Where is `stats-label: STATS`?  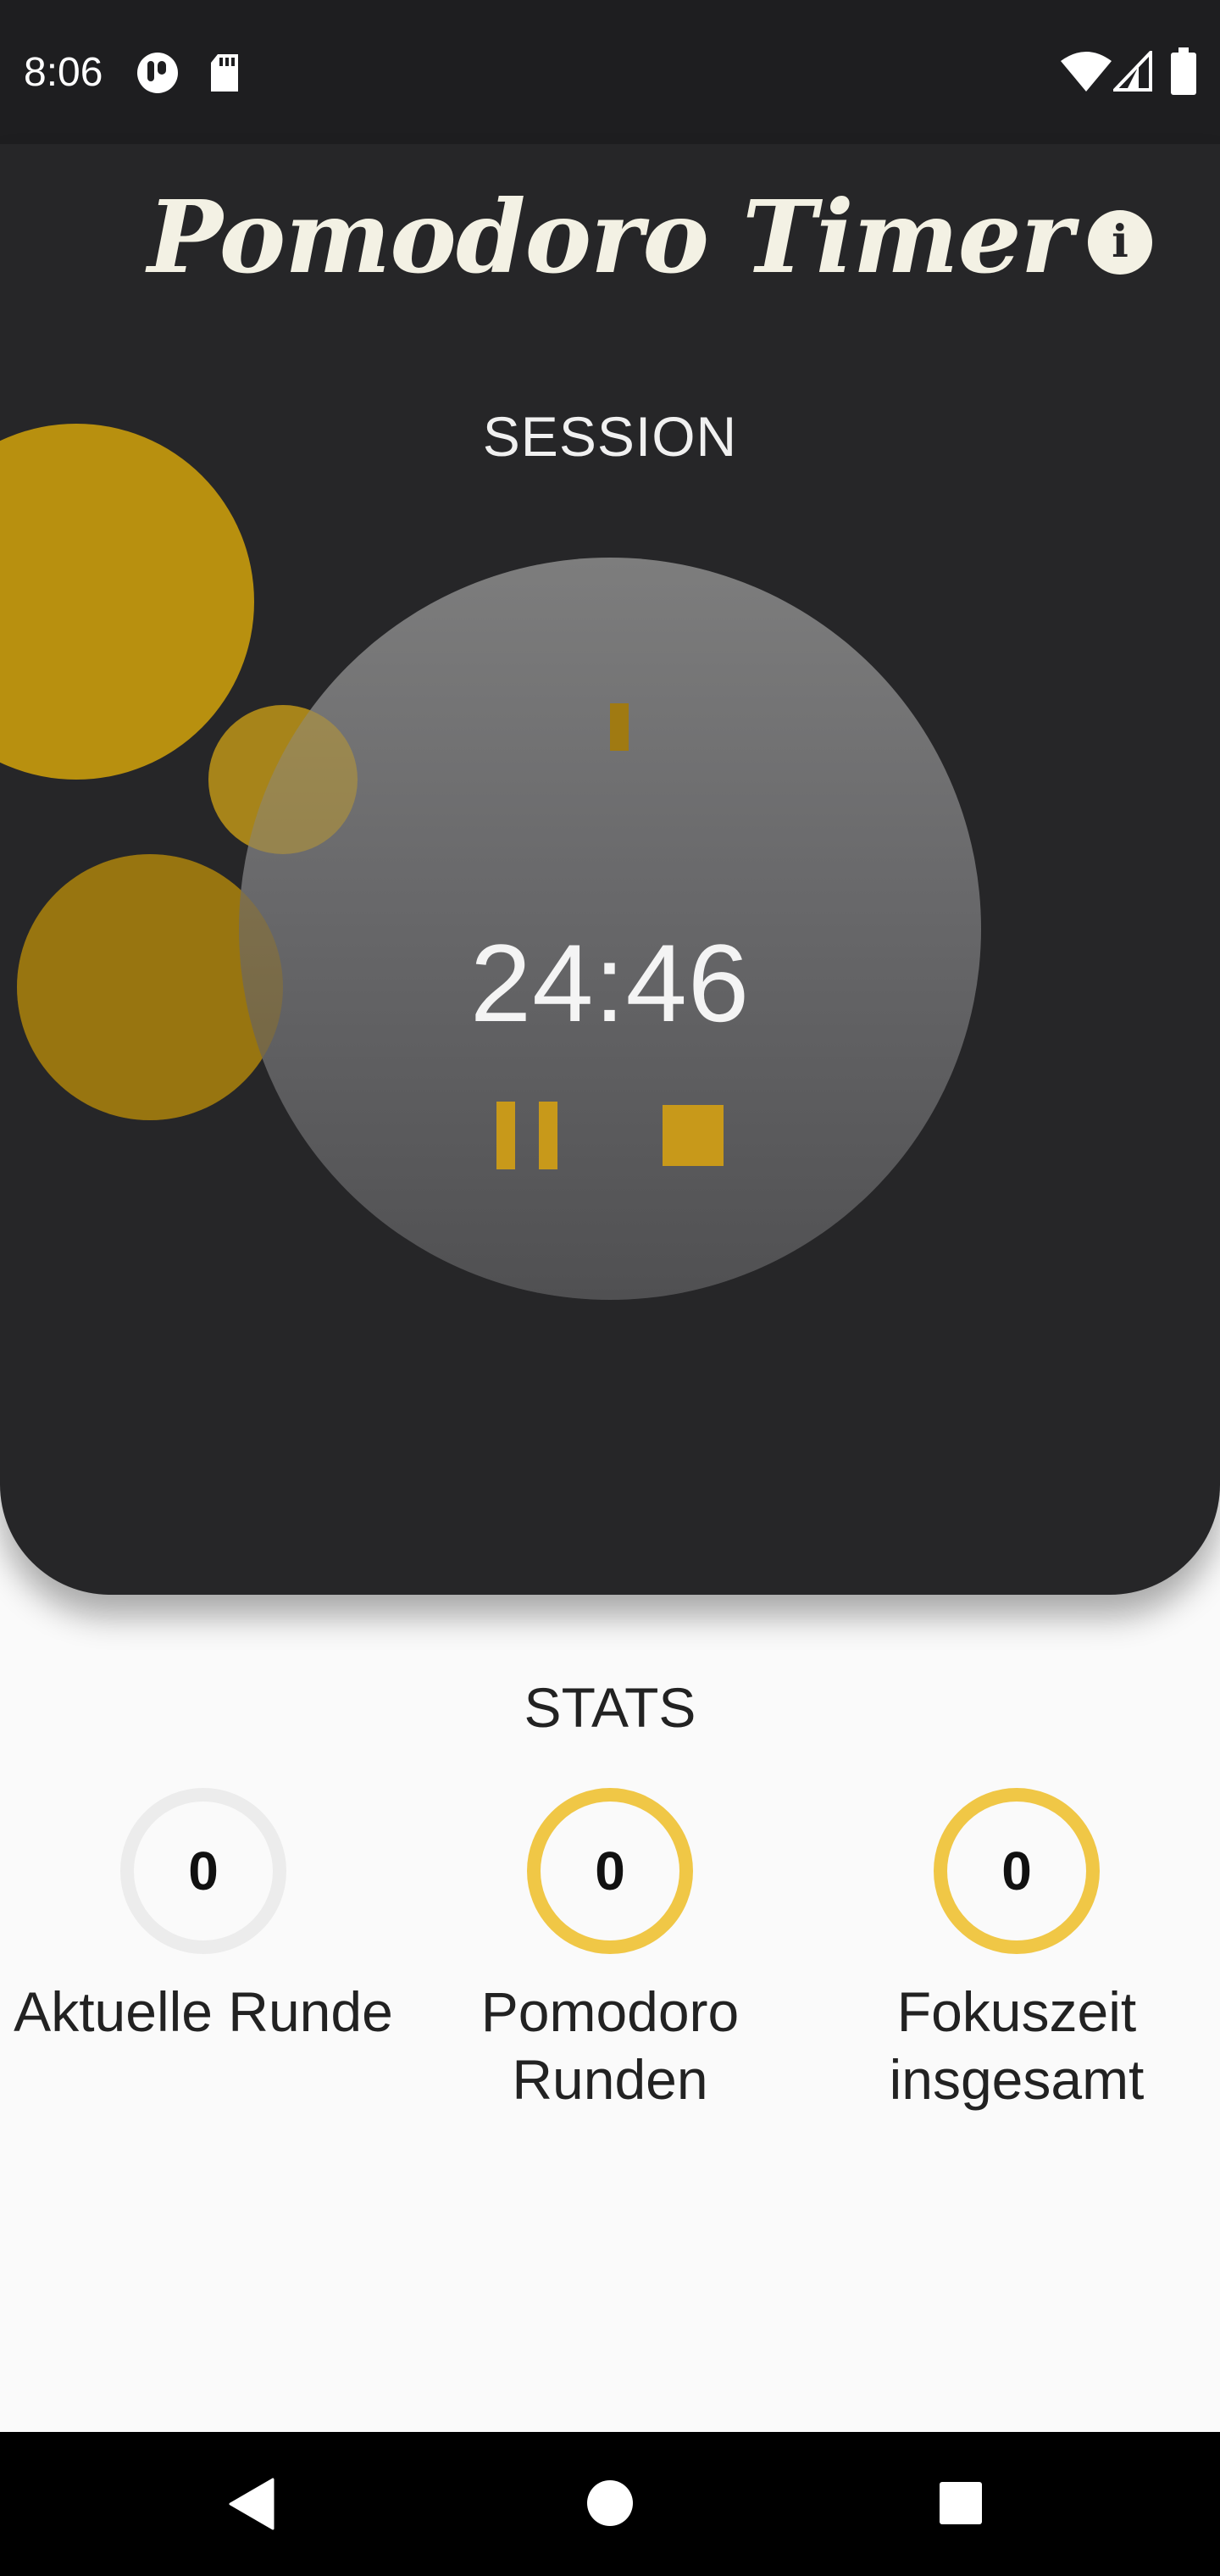
stats-label: STATS is located at coordinates (610, 1707).